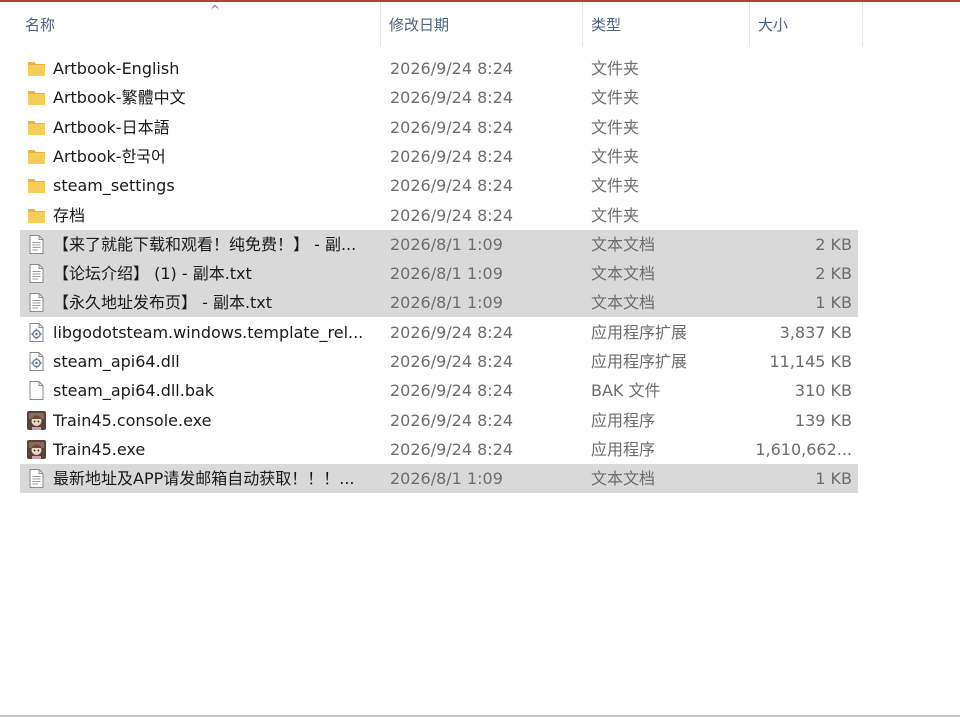  I want to click on file-row: 【论坛介绍】 (1) - 副本.txt 2026/8/1 1:09 文本文档 2 KB, so click(439, 274).